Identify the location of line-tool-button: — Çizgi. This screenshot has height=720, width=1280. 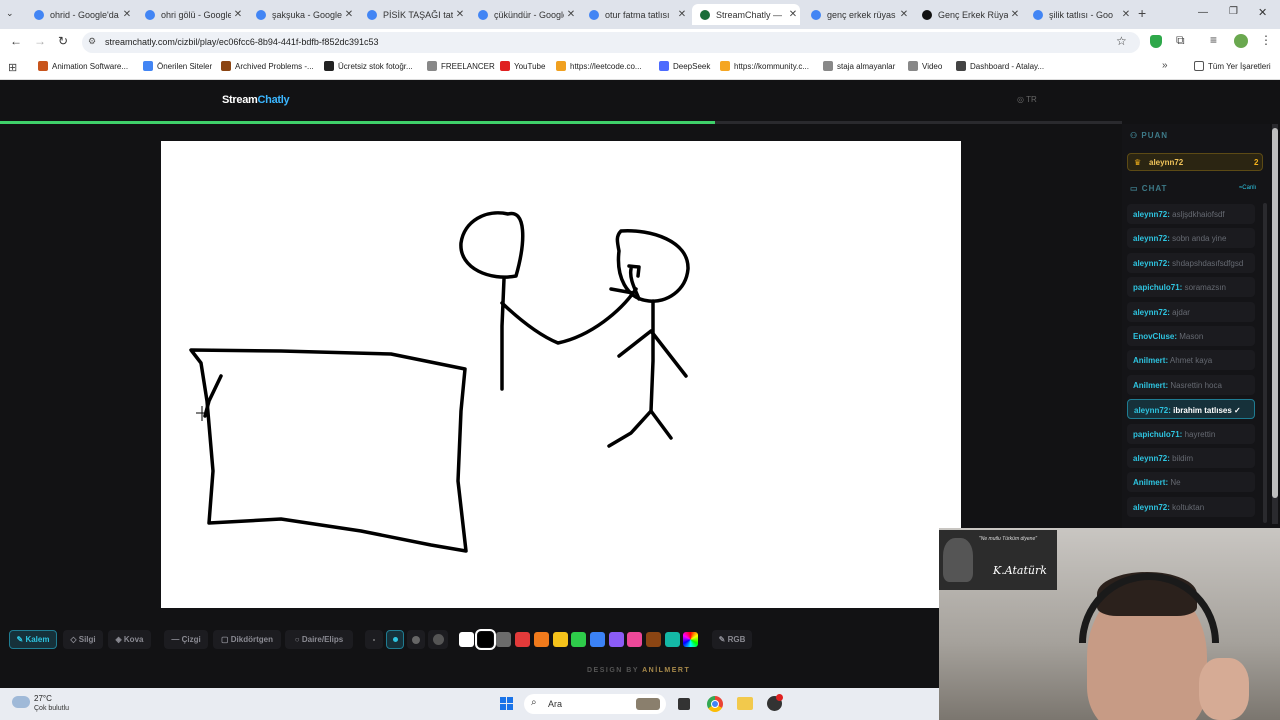
(186, 639).